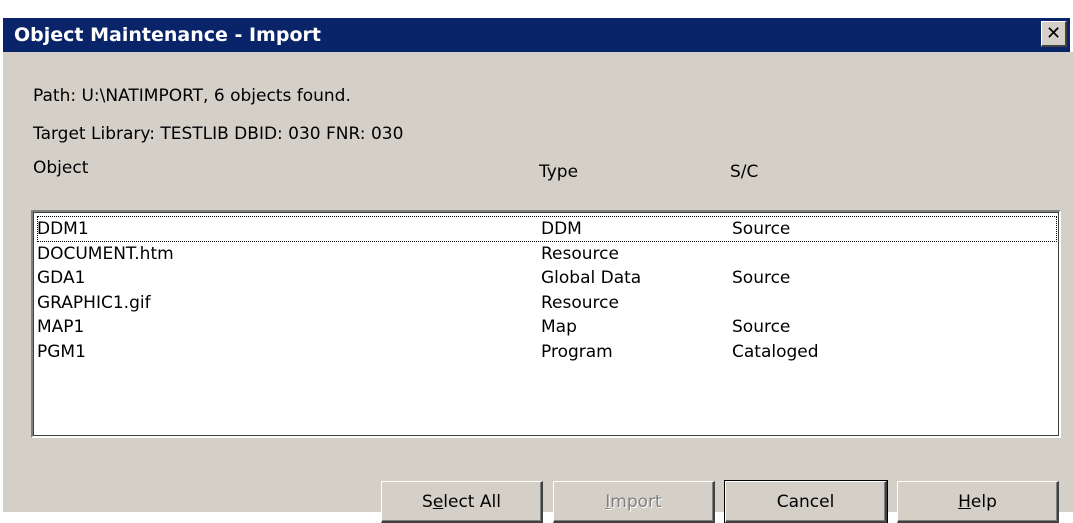 The image size is (1073, 523). What do you see at coordinates (438, 501) in the screenshot?
I see `select-all-accelerator: e` at bounding box center [438, 501].